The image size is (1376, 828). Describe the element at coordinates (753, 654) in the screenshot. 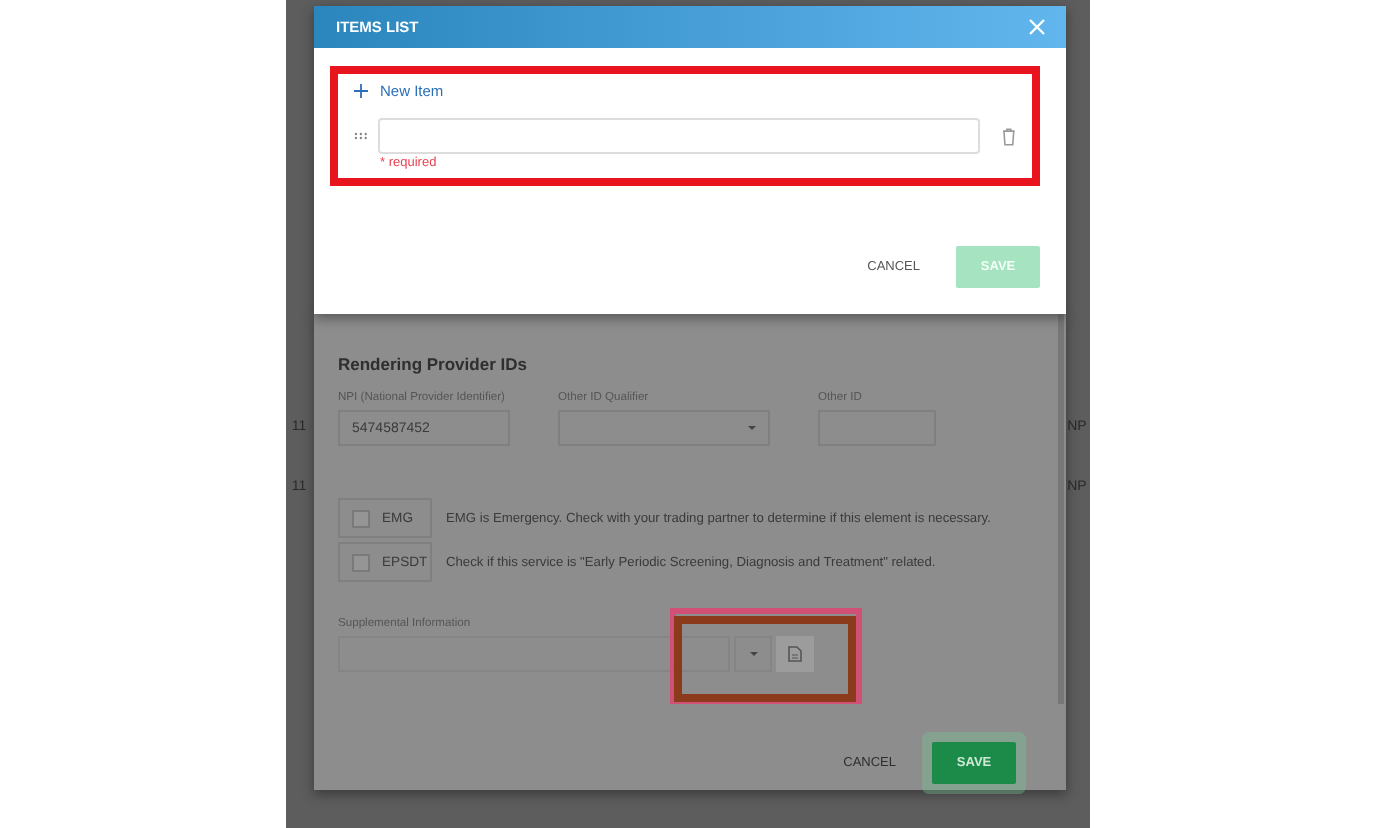

I see `dropdown-button` at that location.